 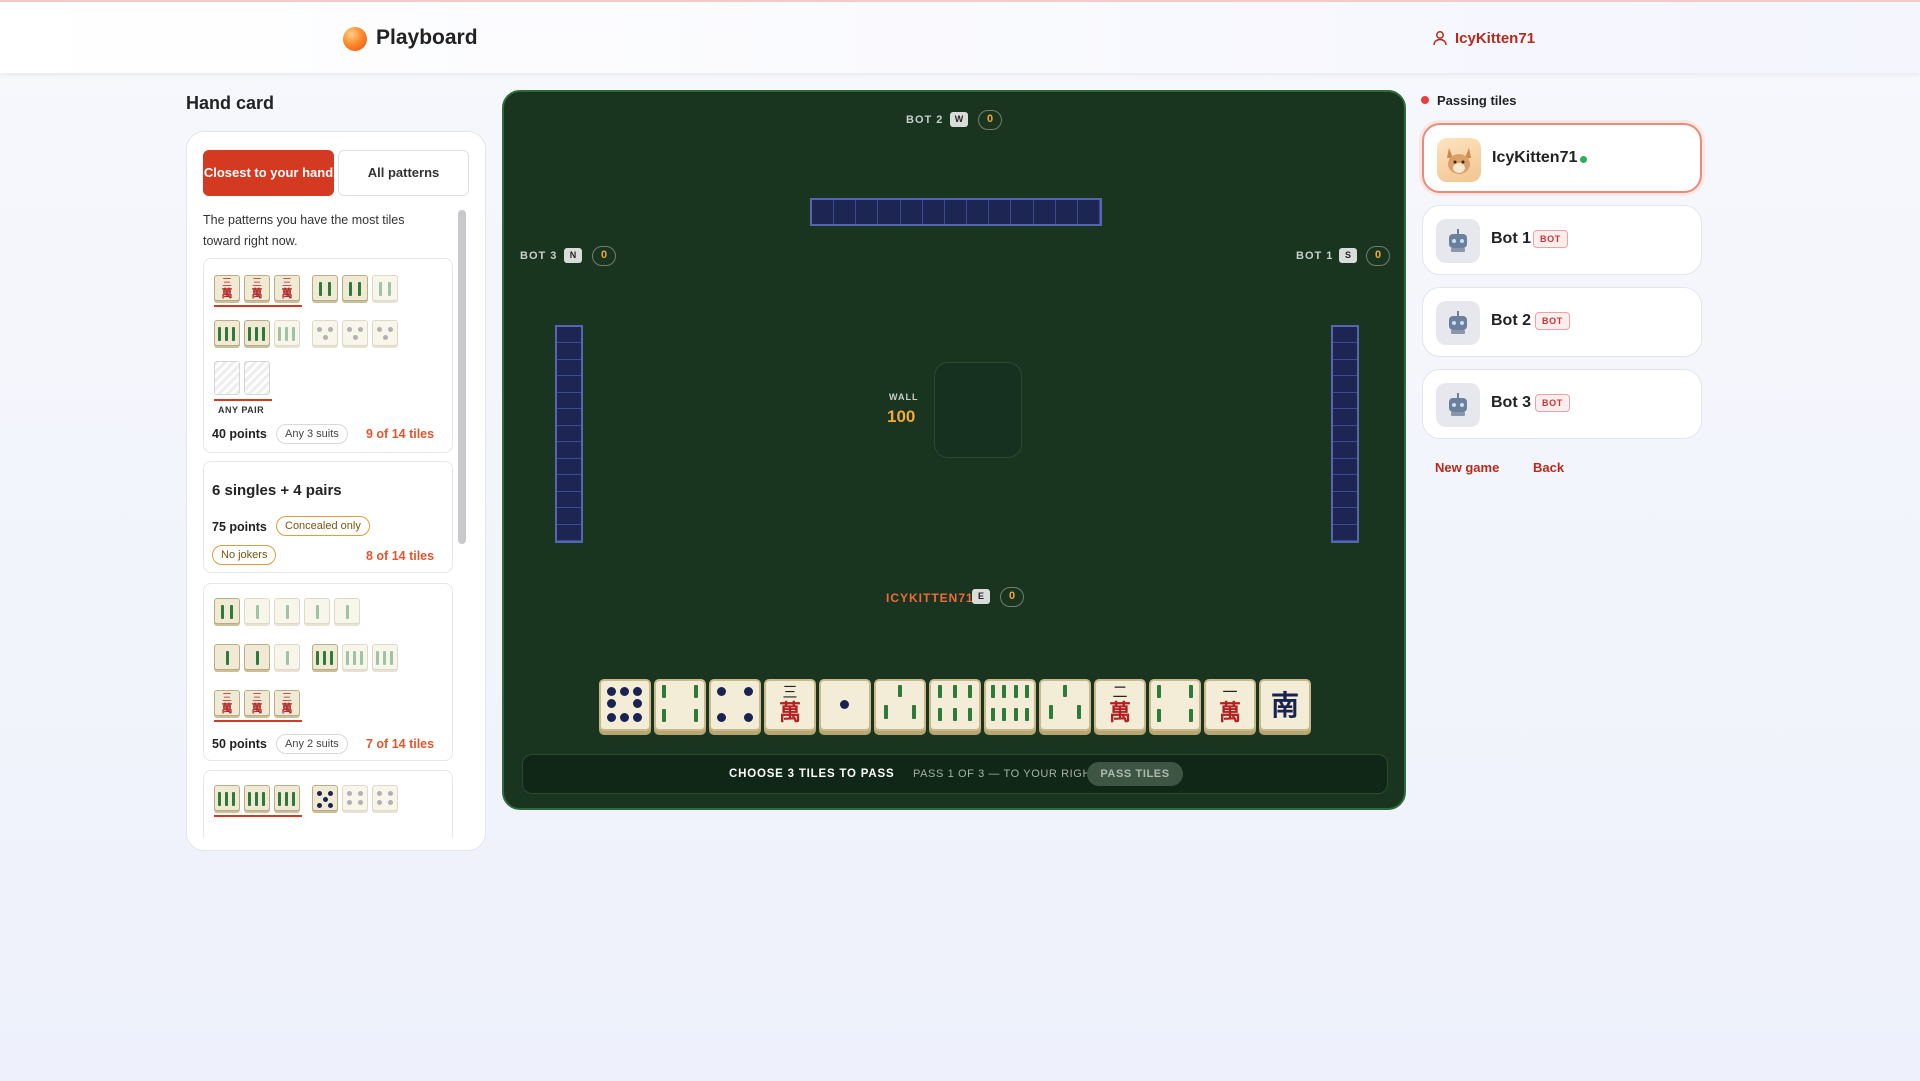 I want to click on player-name: IcyKitten71, so click(x=1535, y=157).